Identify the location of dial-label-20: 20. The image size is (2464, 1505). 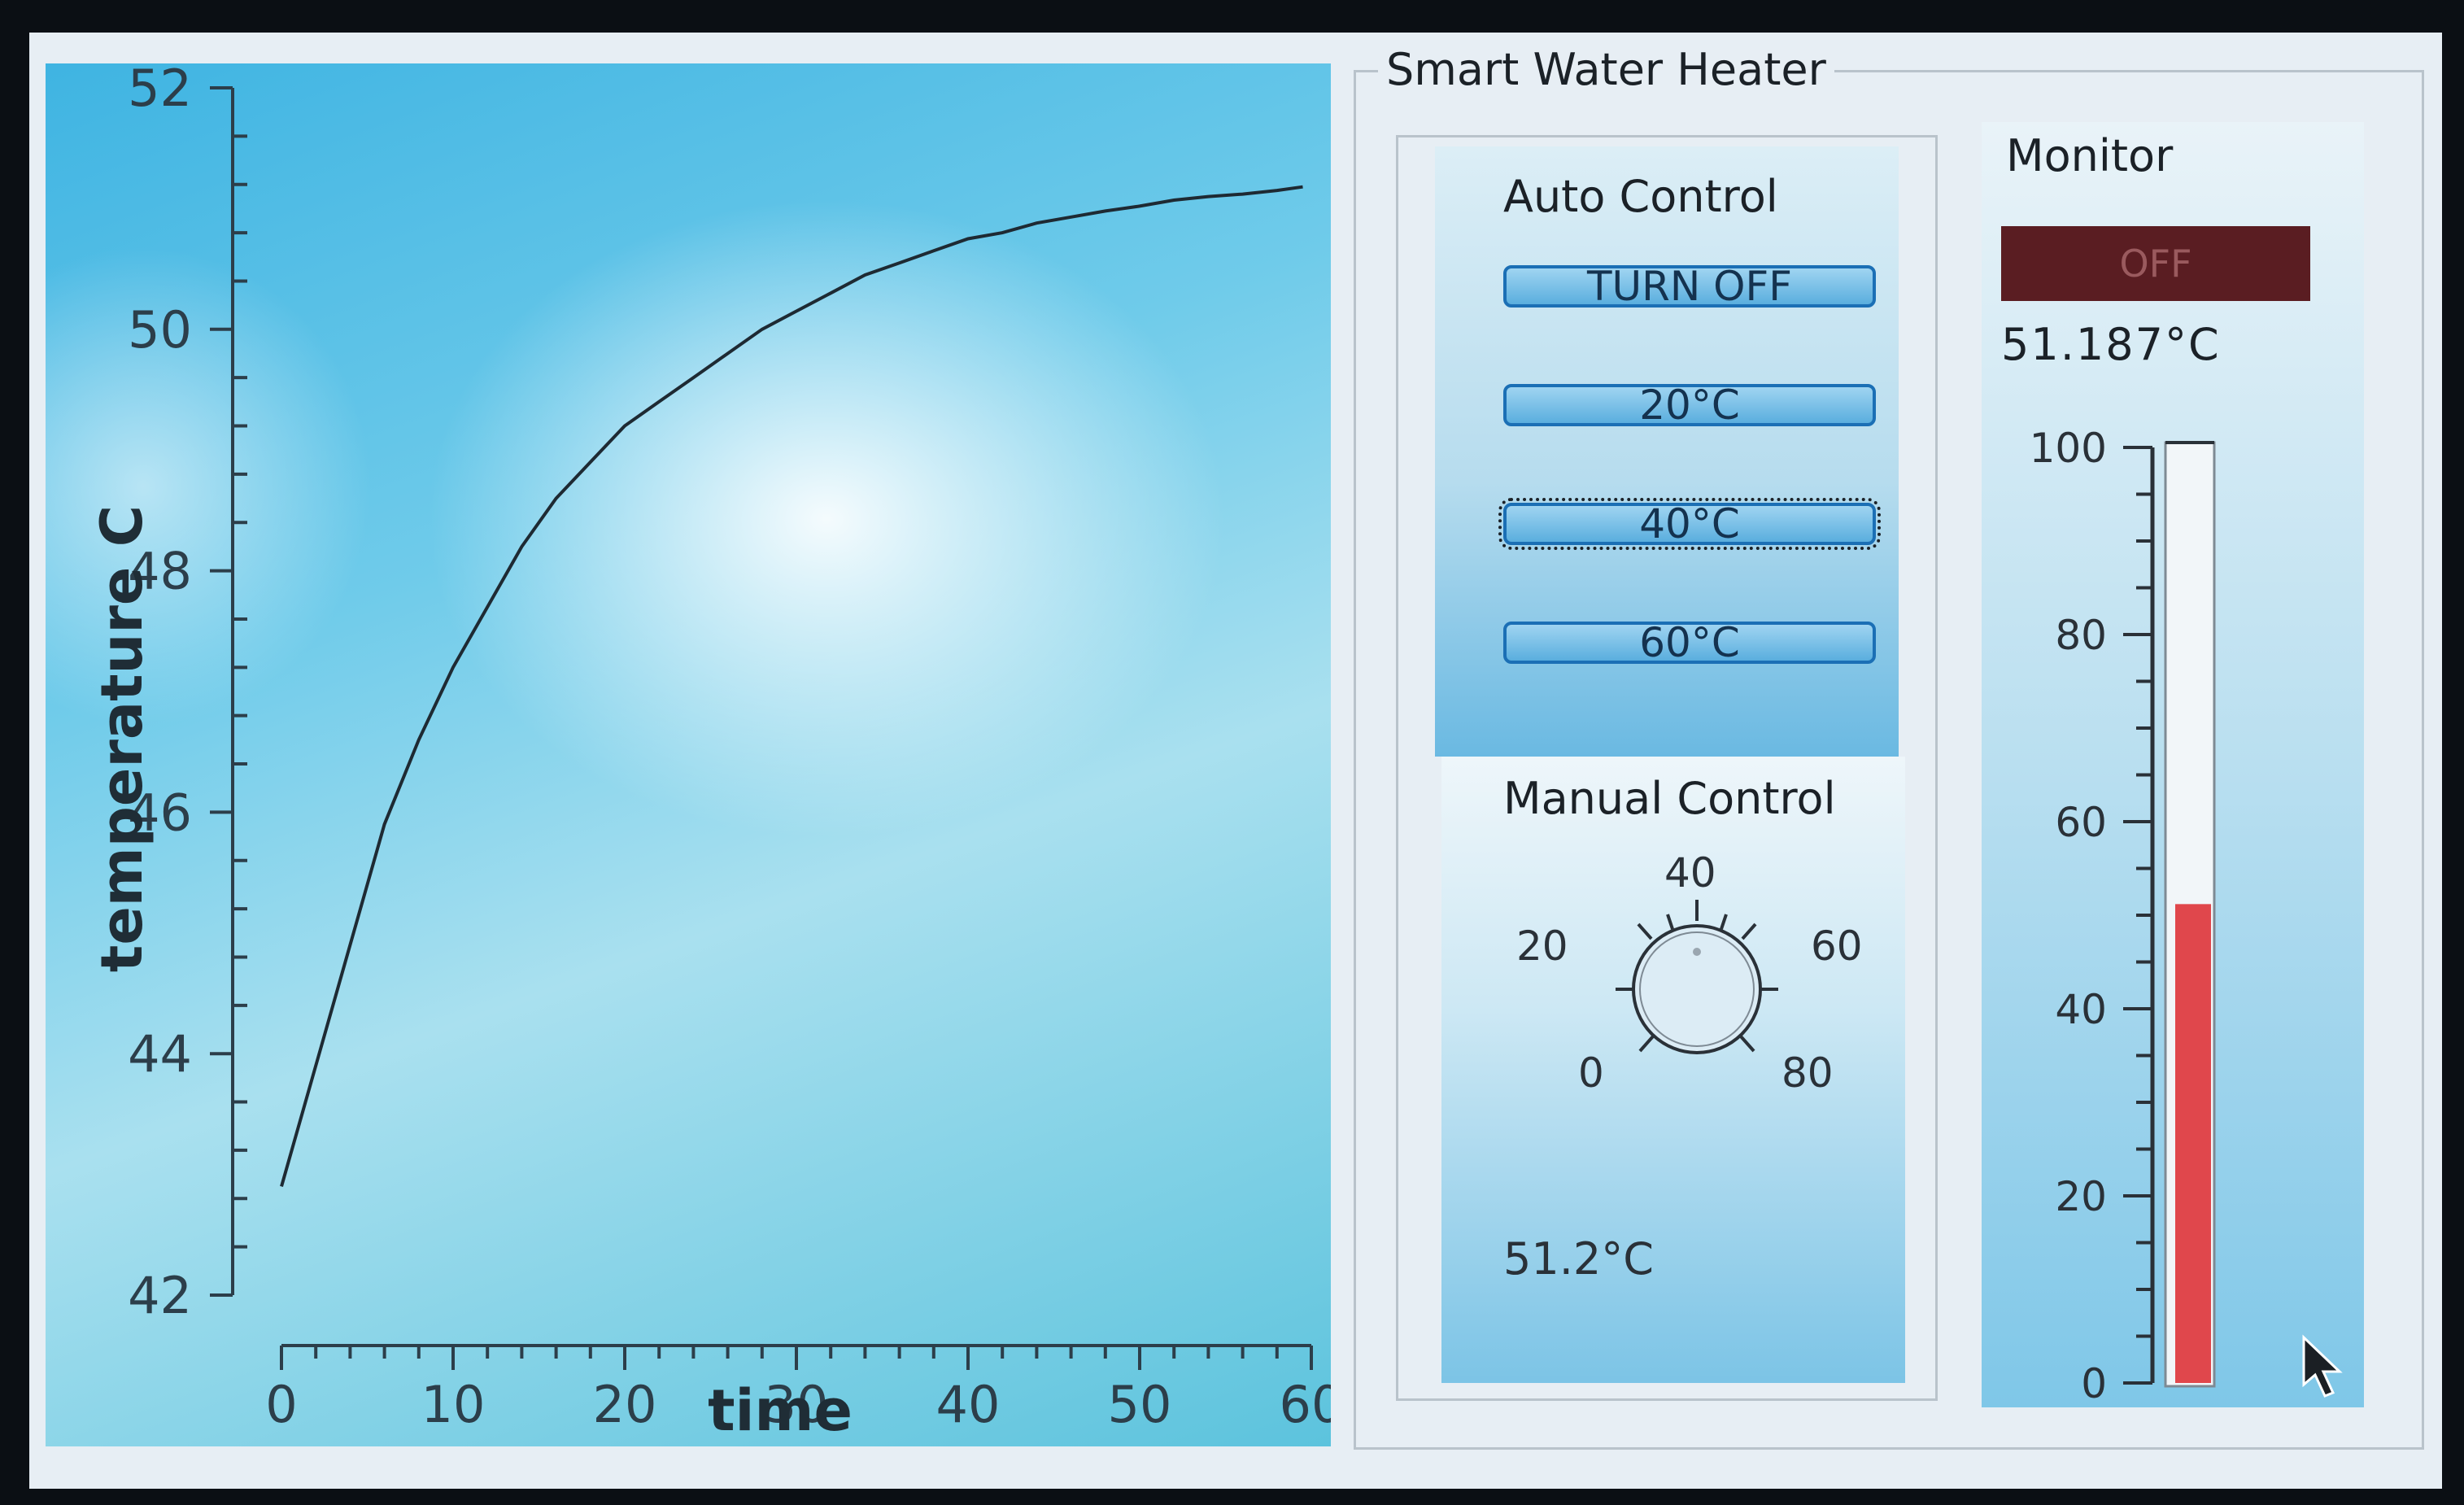
(1542, 947).